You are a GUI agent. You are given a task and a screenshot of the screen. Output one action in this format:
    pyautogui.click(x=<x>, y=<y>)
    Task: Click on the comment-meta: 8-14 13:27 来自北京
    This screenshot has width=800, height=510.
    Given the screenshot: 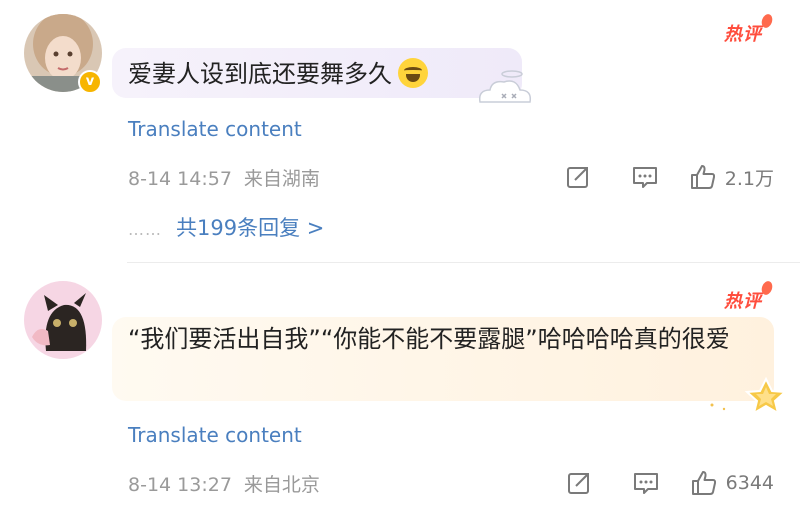 What is the action you would take?
    pyautogui.click(x=224, y=483)
    